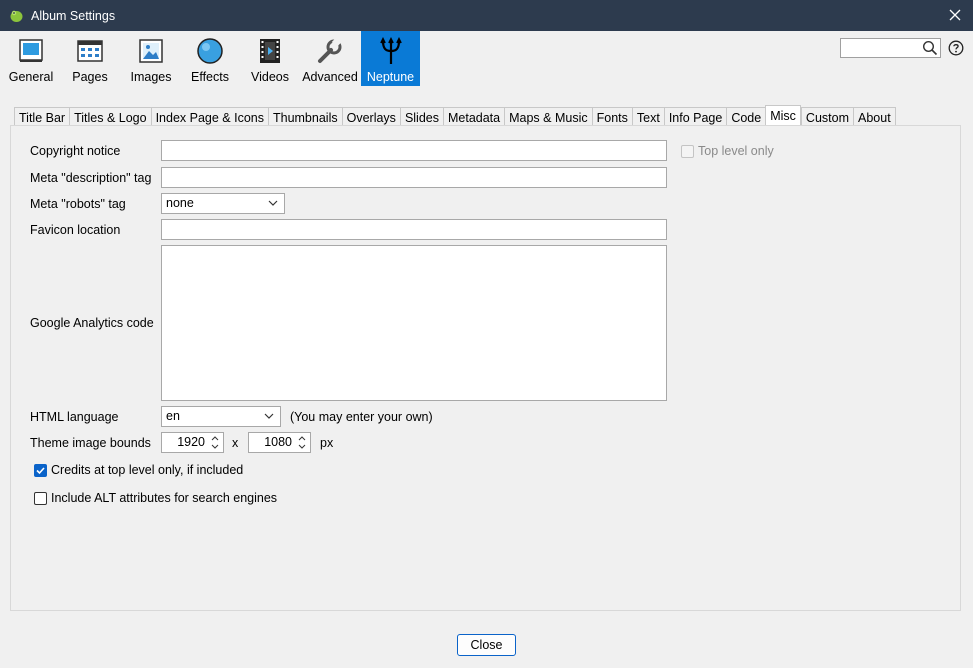 This screenshot has width=973, height=668. Describe the element at coordinates (414, 150) in the screenshot. I see `copyright-input` at that location.